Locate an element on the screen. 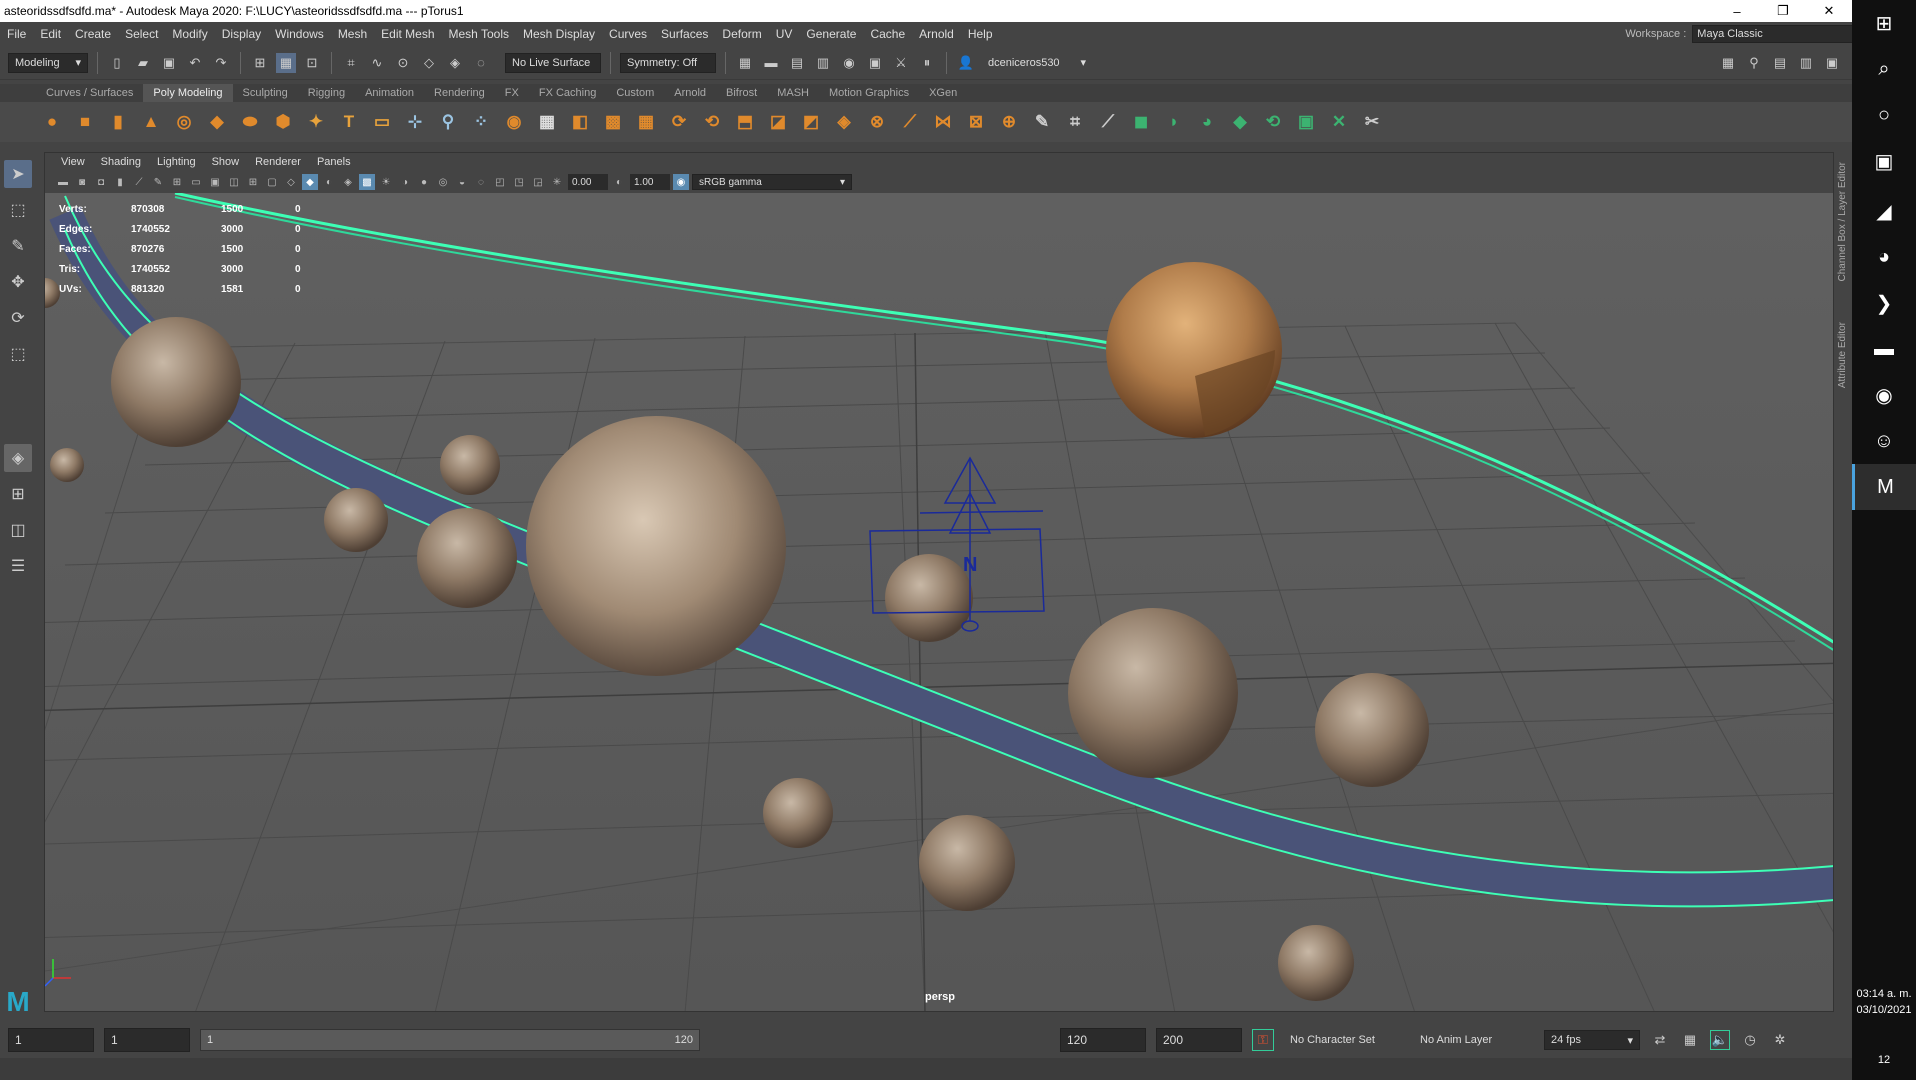 The width and height of the screenshot is (1916, 1080). search-icon: ⌕ is located at coordinates (1884, 69).